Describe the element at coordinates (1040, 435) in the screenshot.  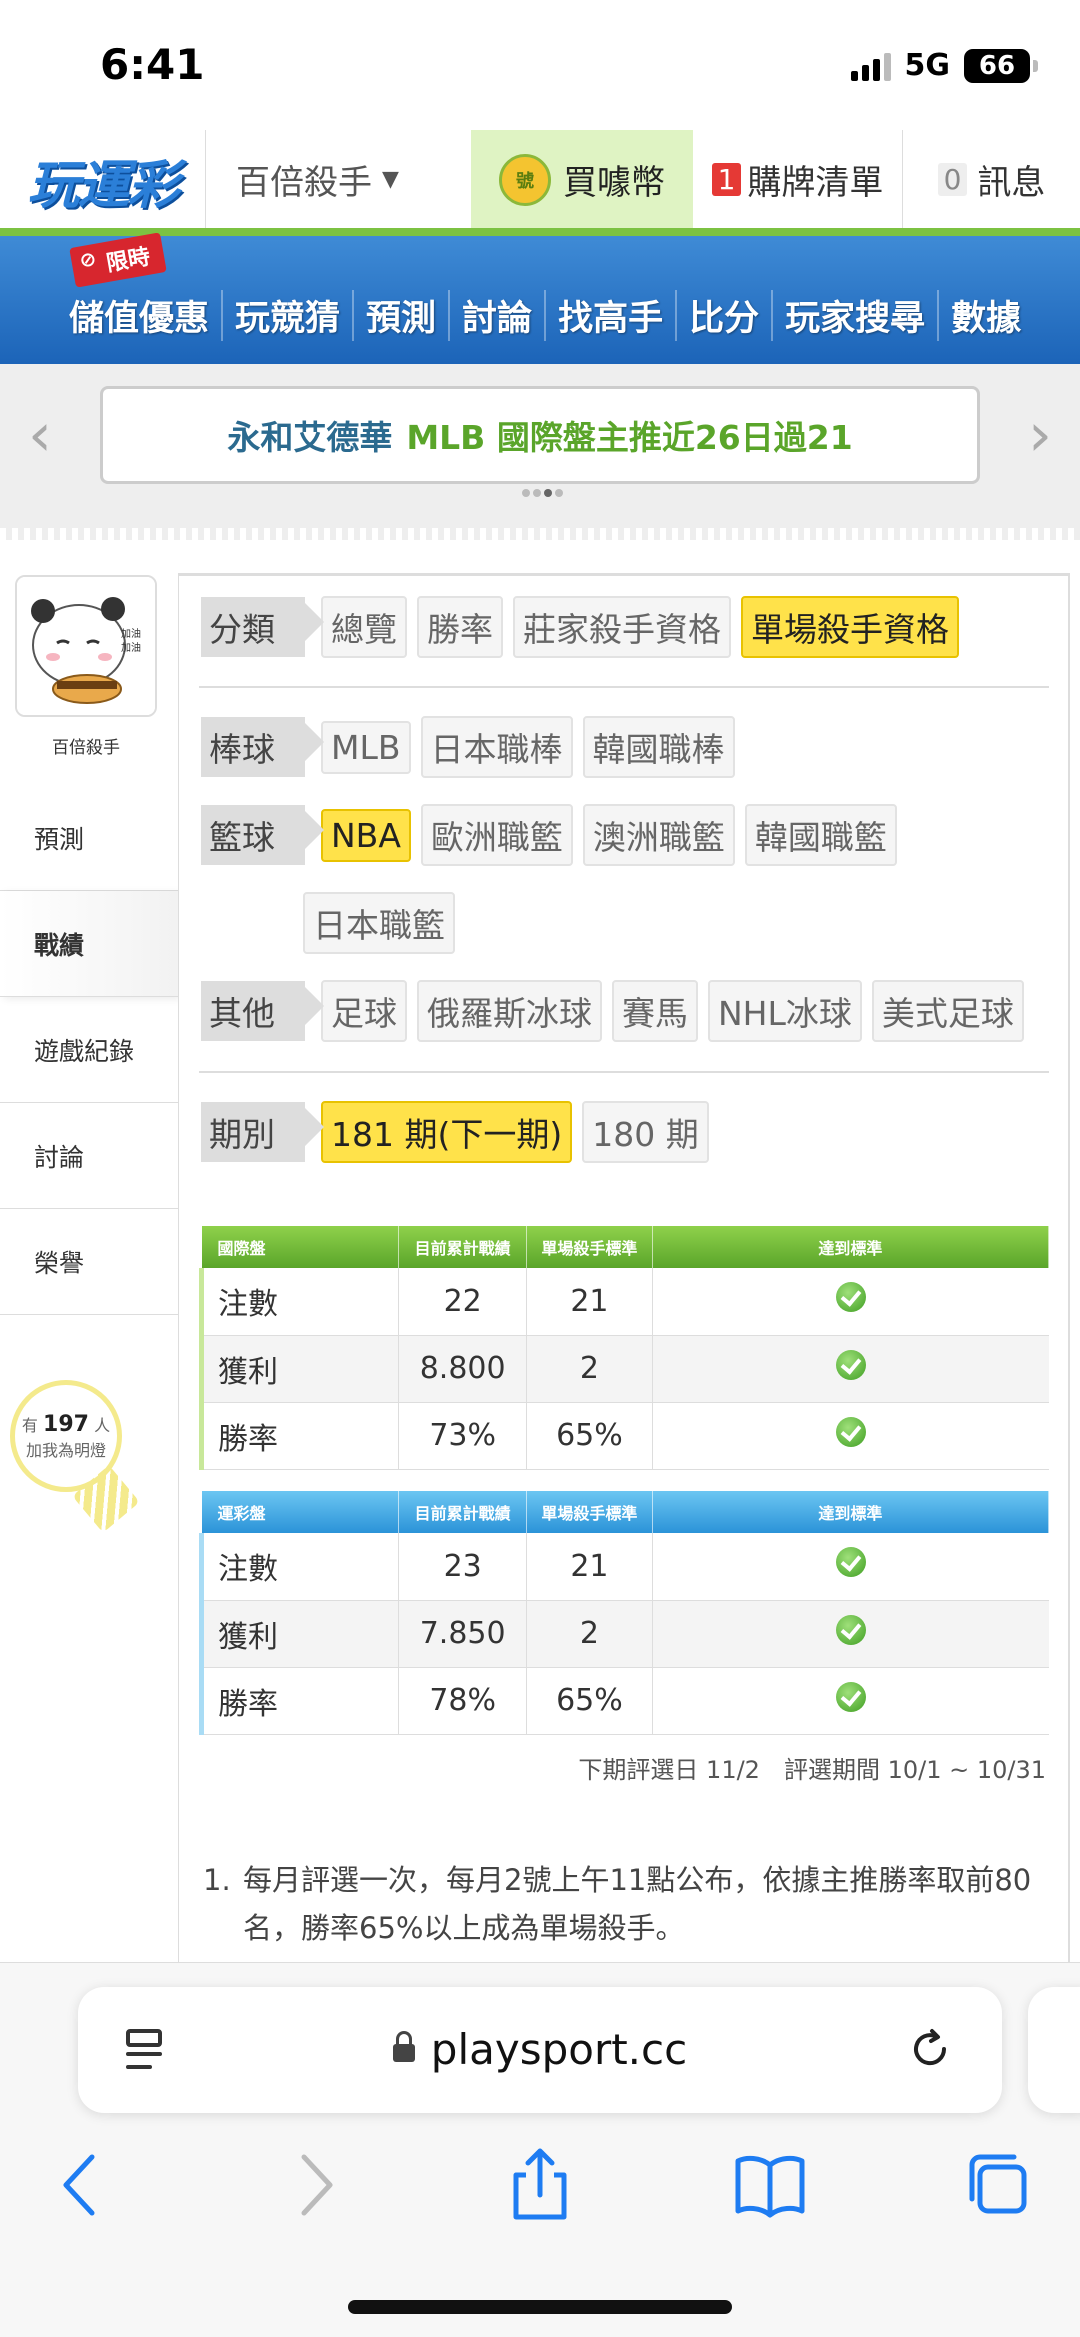
I see `chevron-right-icon: ›` at that location.